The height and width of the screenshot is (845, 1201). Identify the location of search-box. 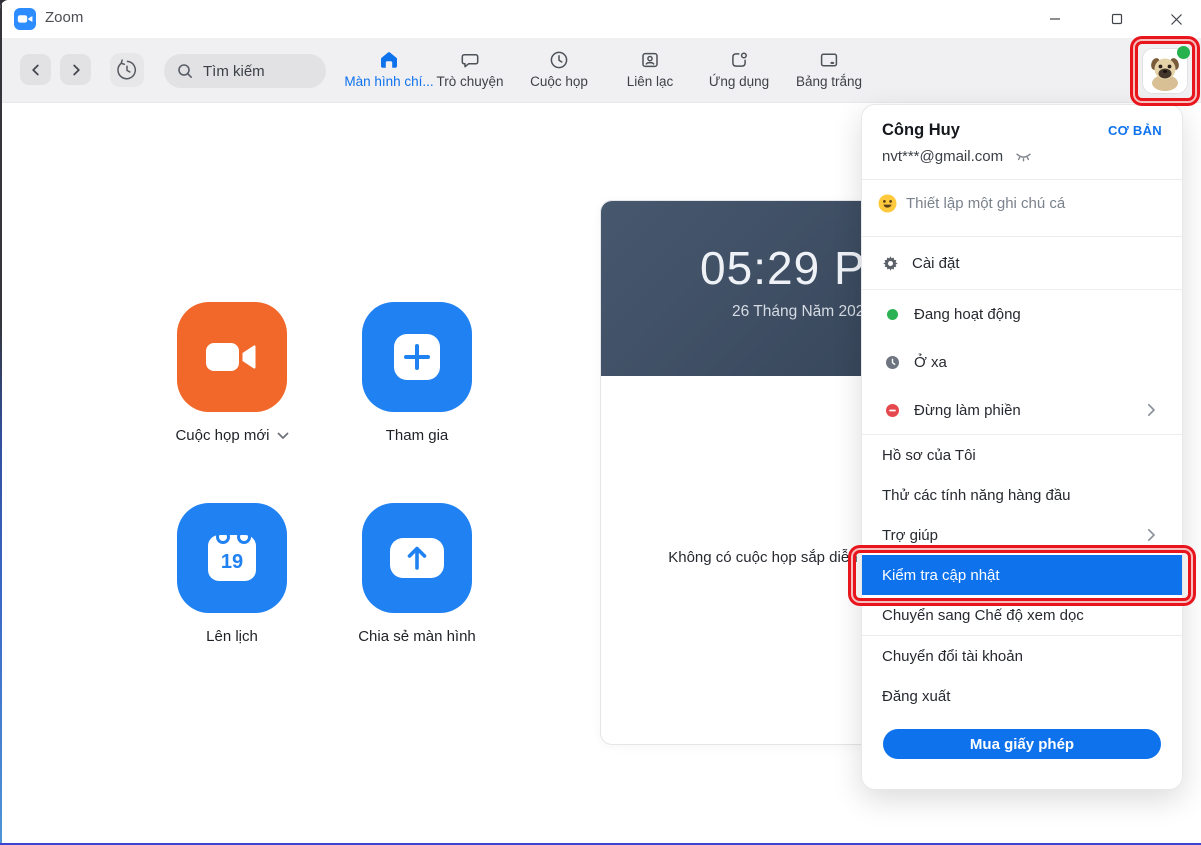
(245, 71).